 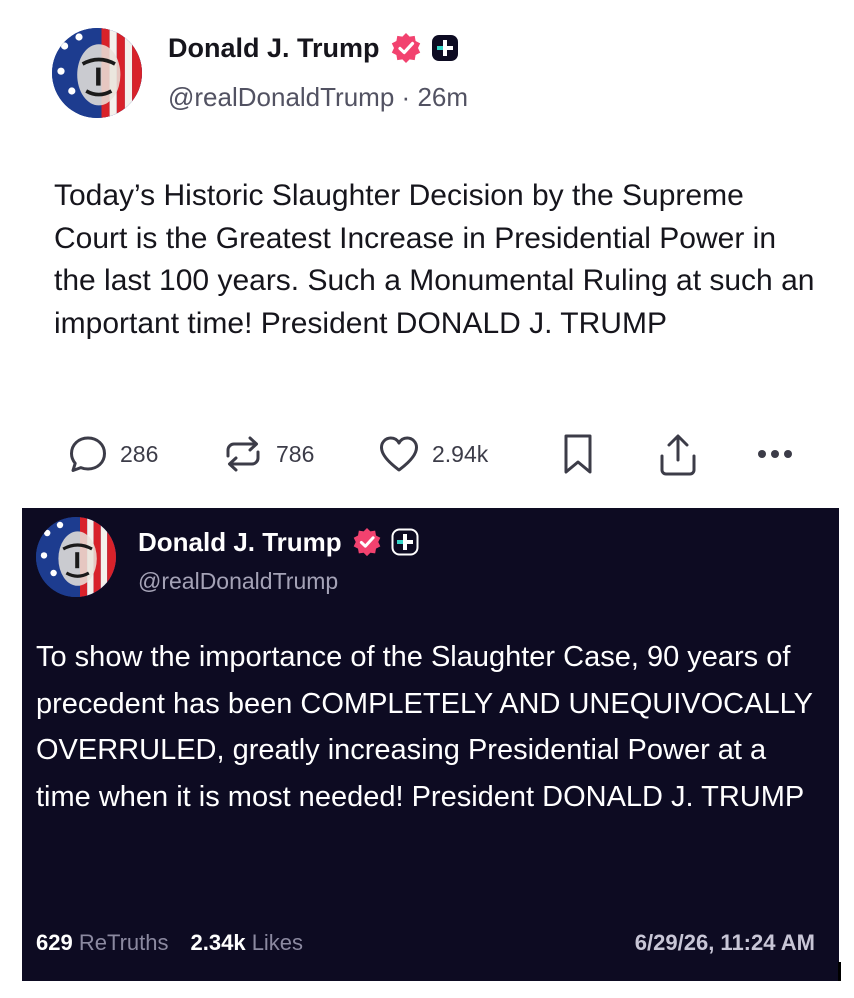 What do you see at coordinates (725, 943) in the screenshot?
I see `post-timestamp: 6/29/26, 11:24 AM` at bounding box center [725, 943].